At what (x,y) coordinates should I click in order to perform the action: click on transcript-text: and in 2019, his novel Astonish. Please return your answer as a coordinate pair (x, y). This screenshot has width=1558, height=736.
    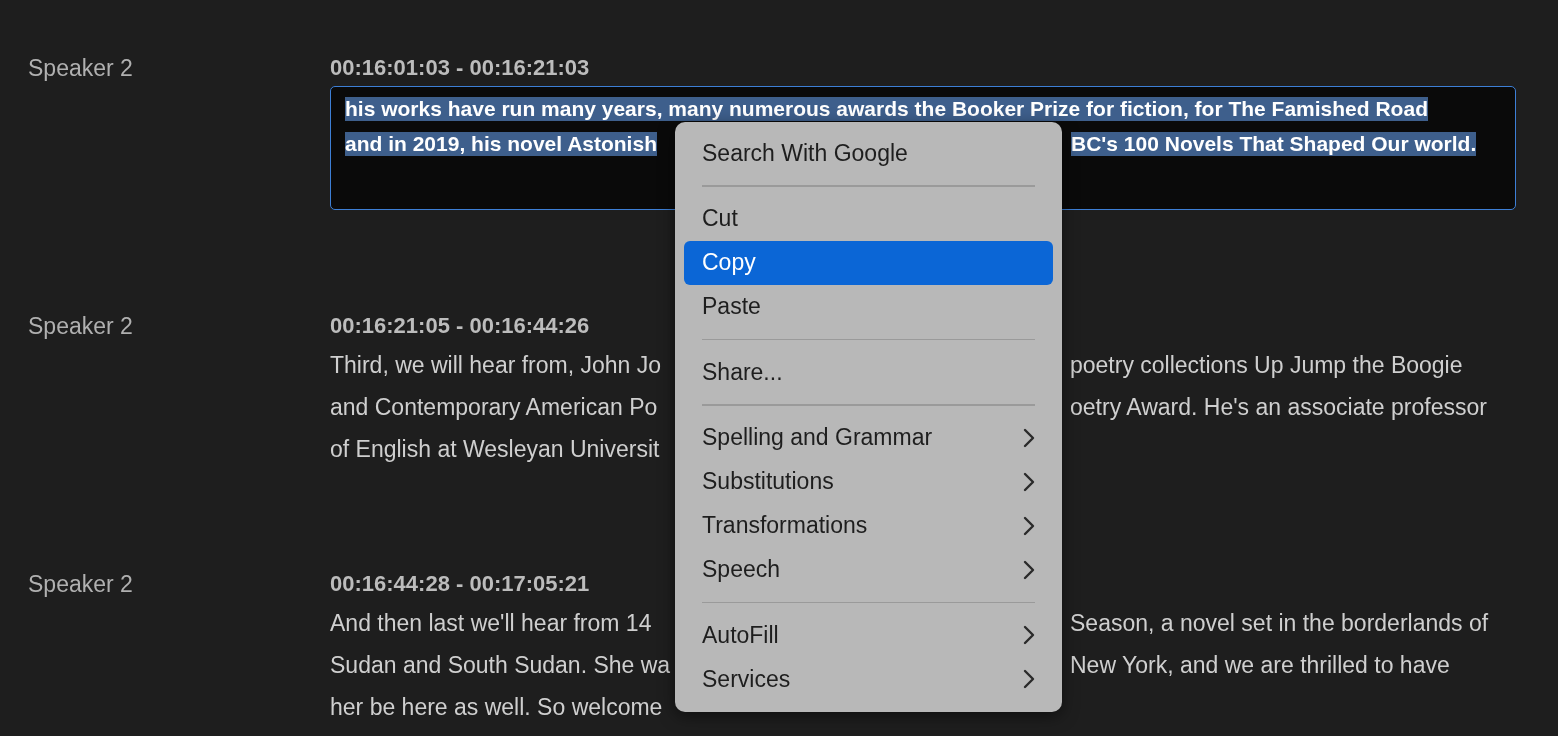
    Looking at the image, I should click on (501, 143).